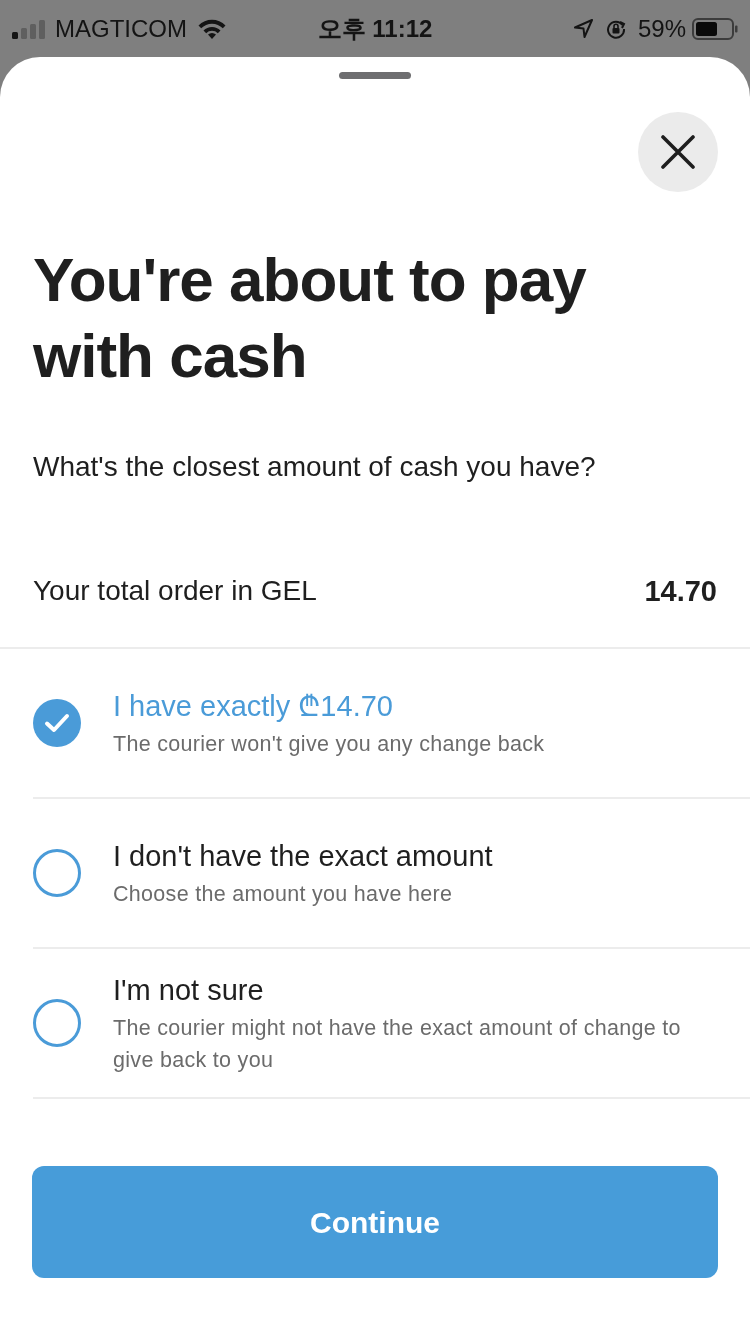 This screenshot has width=750, height=1334. Describe the element at coordinates (303, 856) in the screenshot. I see `option-title: I don't have the exact amount` at that location.